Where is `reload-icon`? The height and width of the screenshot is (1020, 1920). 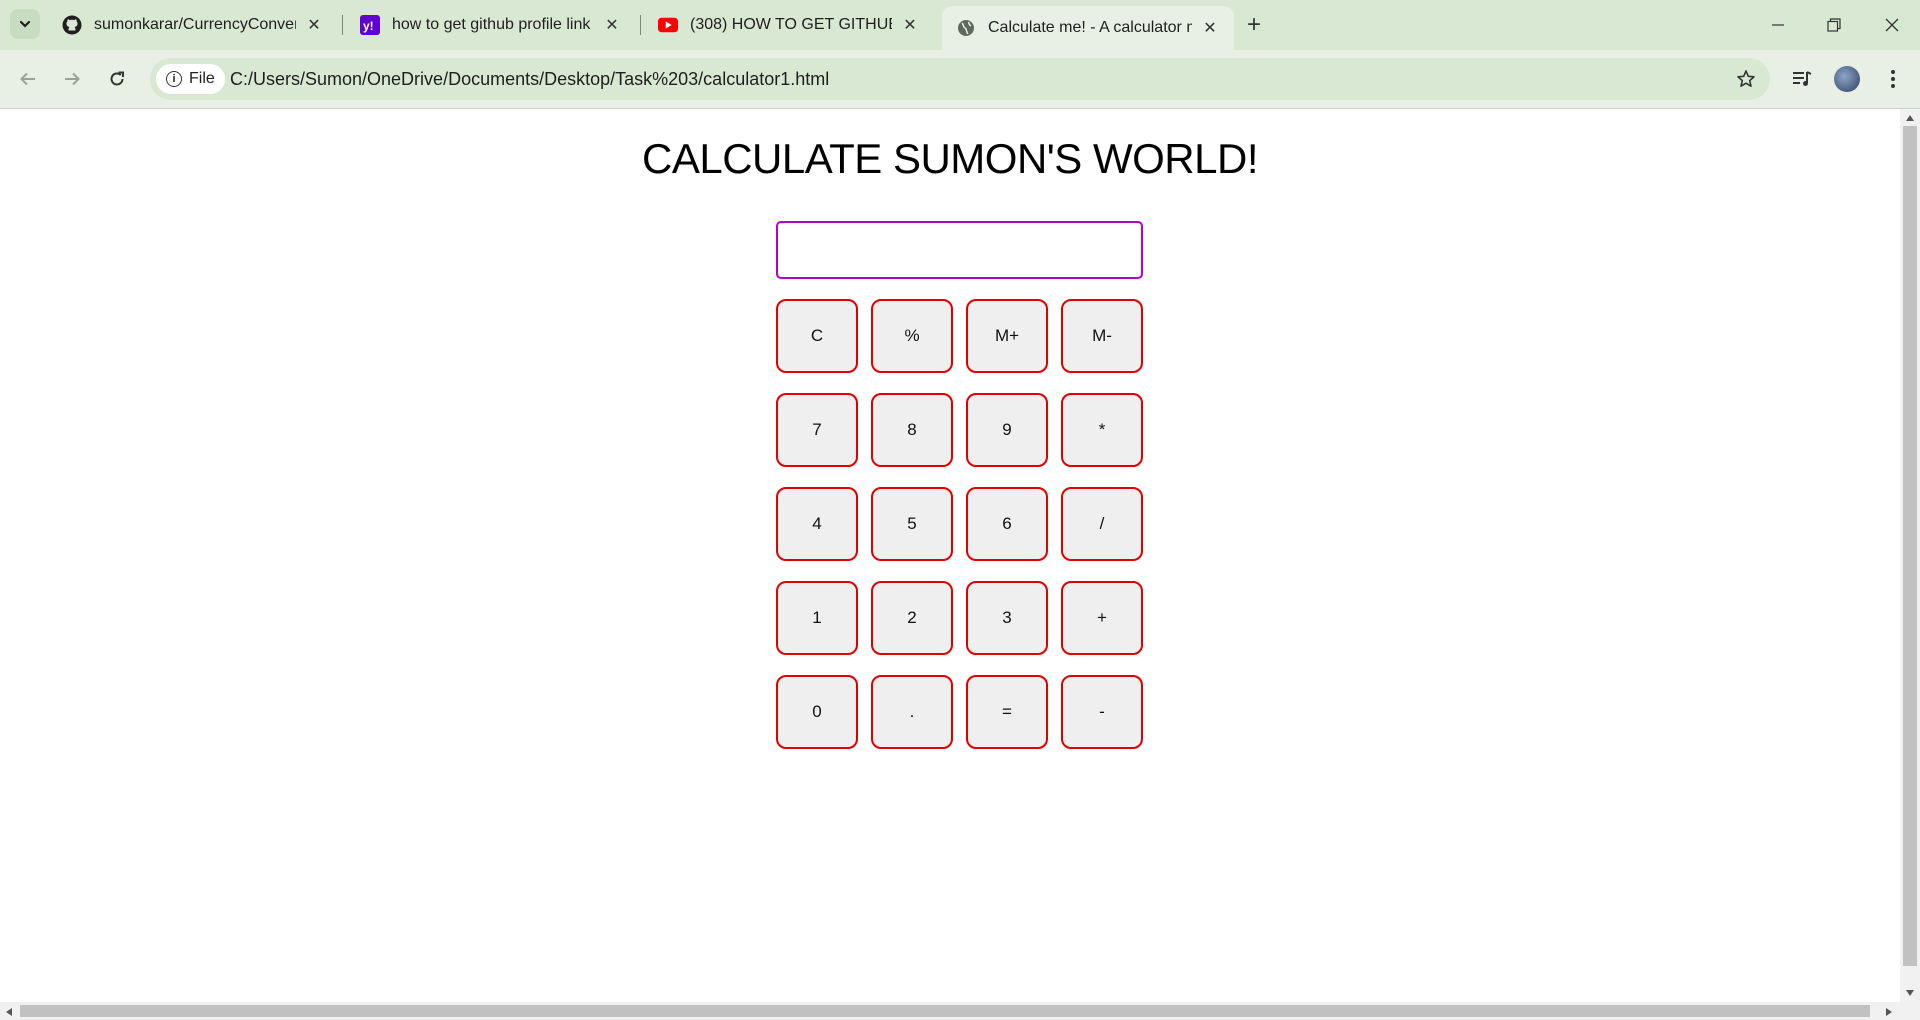
reload-icon is located at coordinates (117, 79).